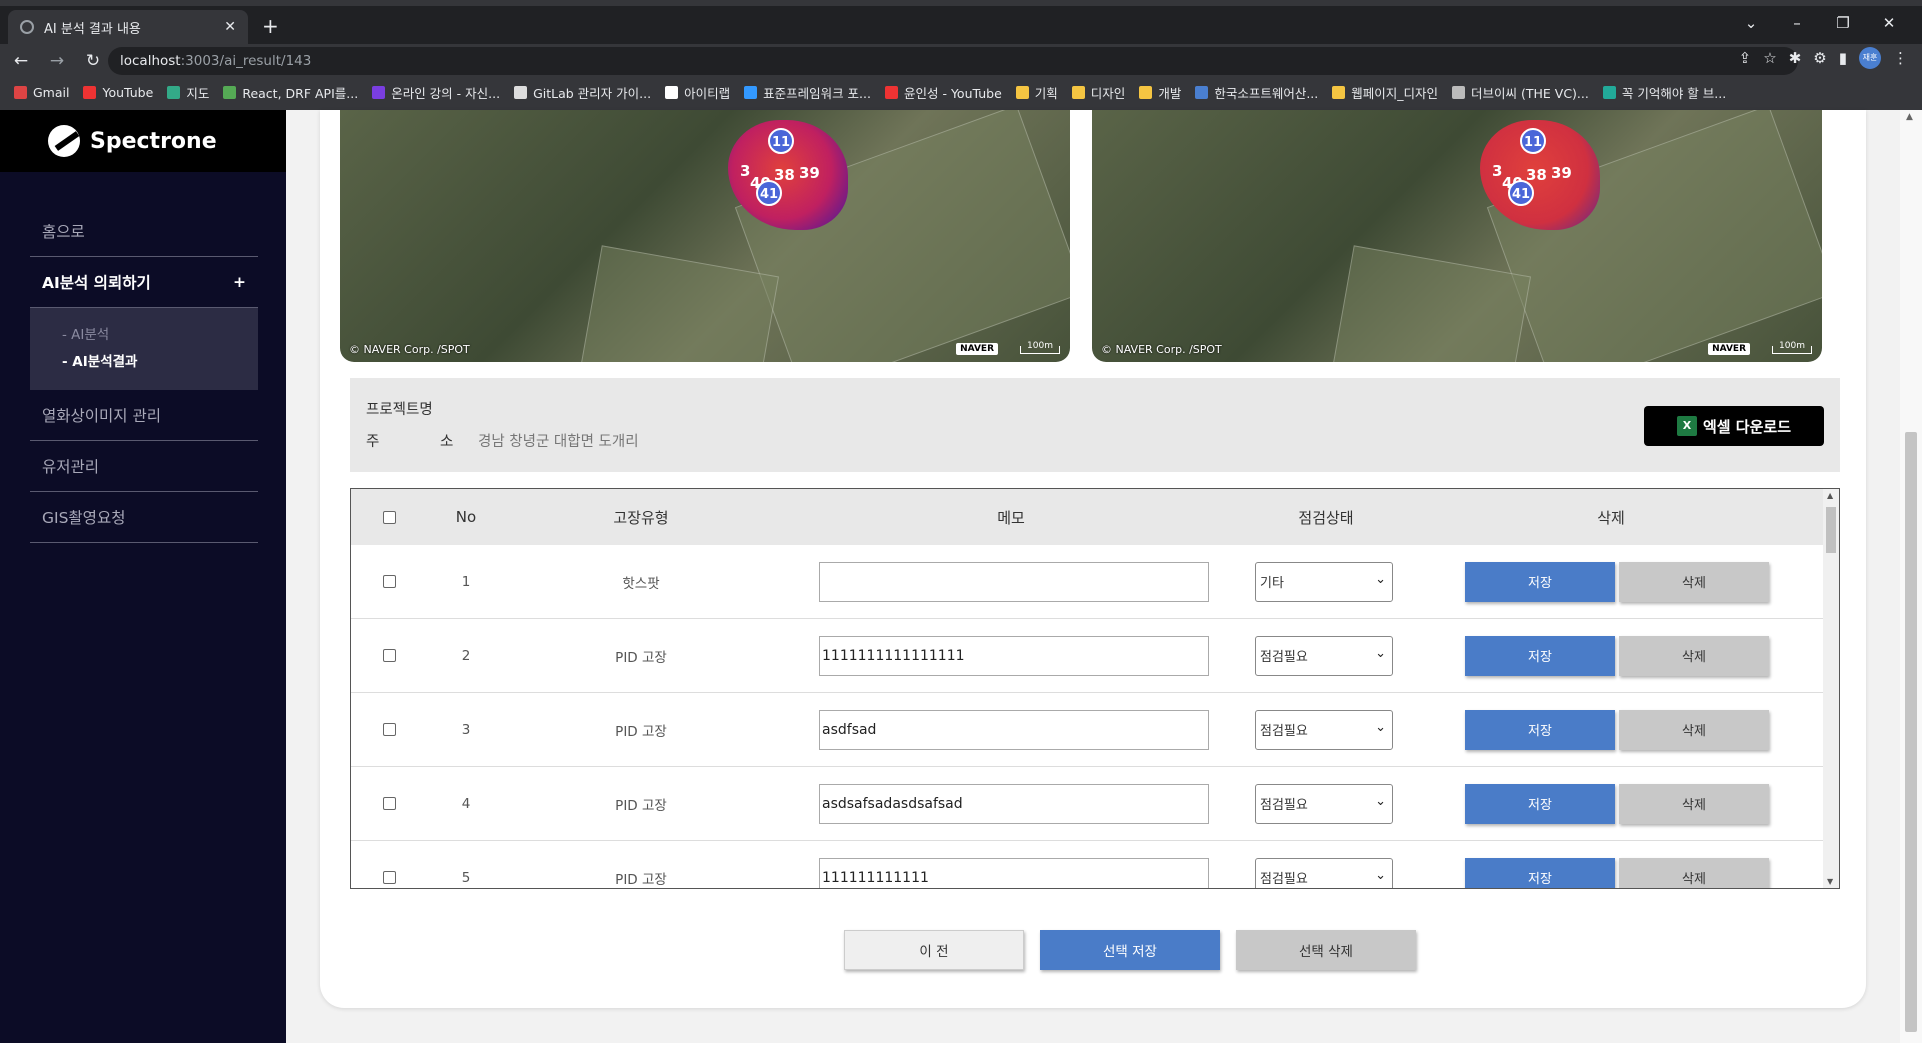  What do you see at coordinates (1014, 803) in the screenshot?
I see `memo-input: asdsafsadasdsafsad` at bounding box center [1014, 803].